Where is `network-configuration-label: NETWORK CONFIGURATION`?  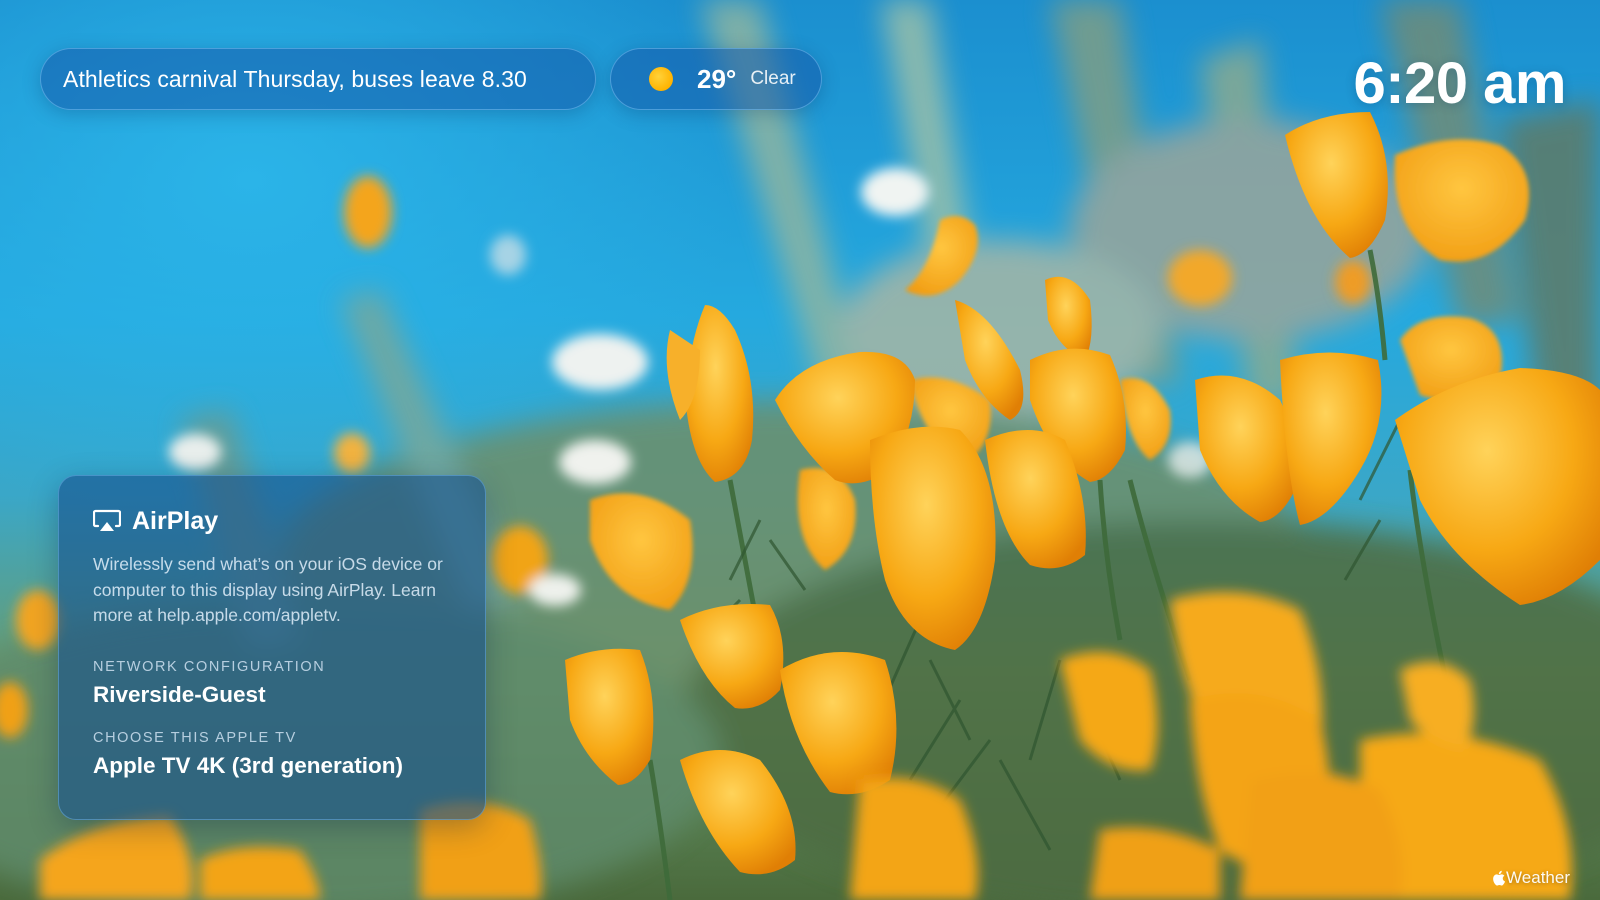
network-configuration-label: NETWORK CONFIGURATION is located at coordinates (209, 666).